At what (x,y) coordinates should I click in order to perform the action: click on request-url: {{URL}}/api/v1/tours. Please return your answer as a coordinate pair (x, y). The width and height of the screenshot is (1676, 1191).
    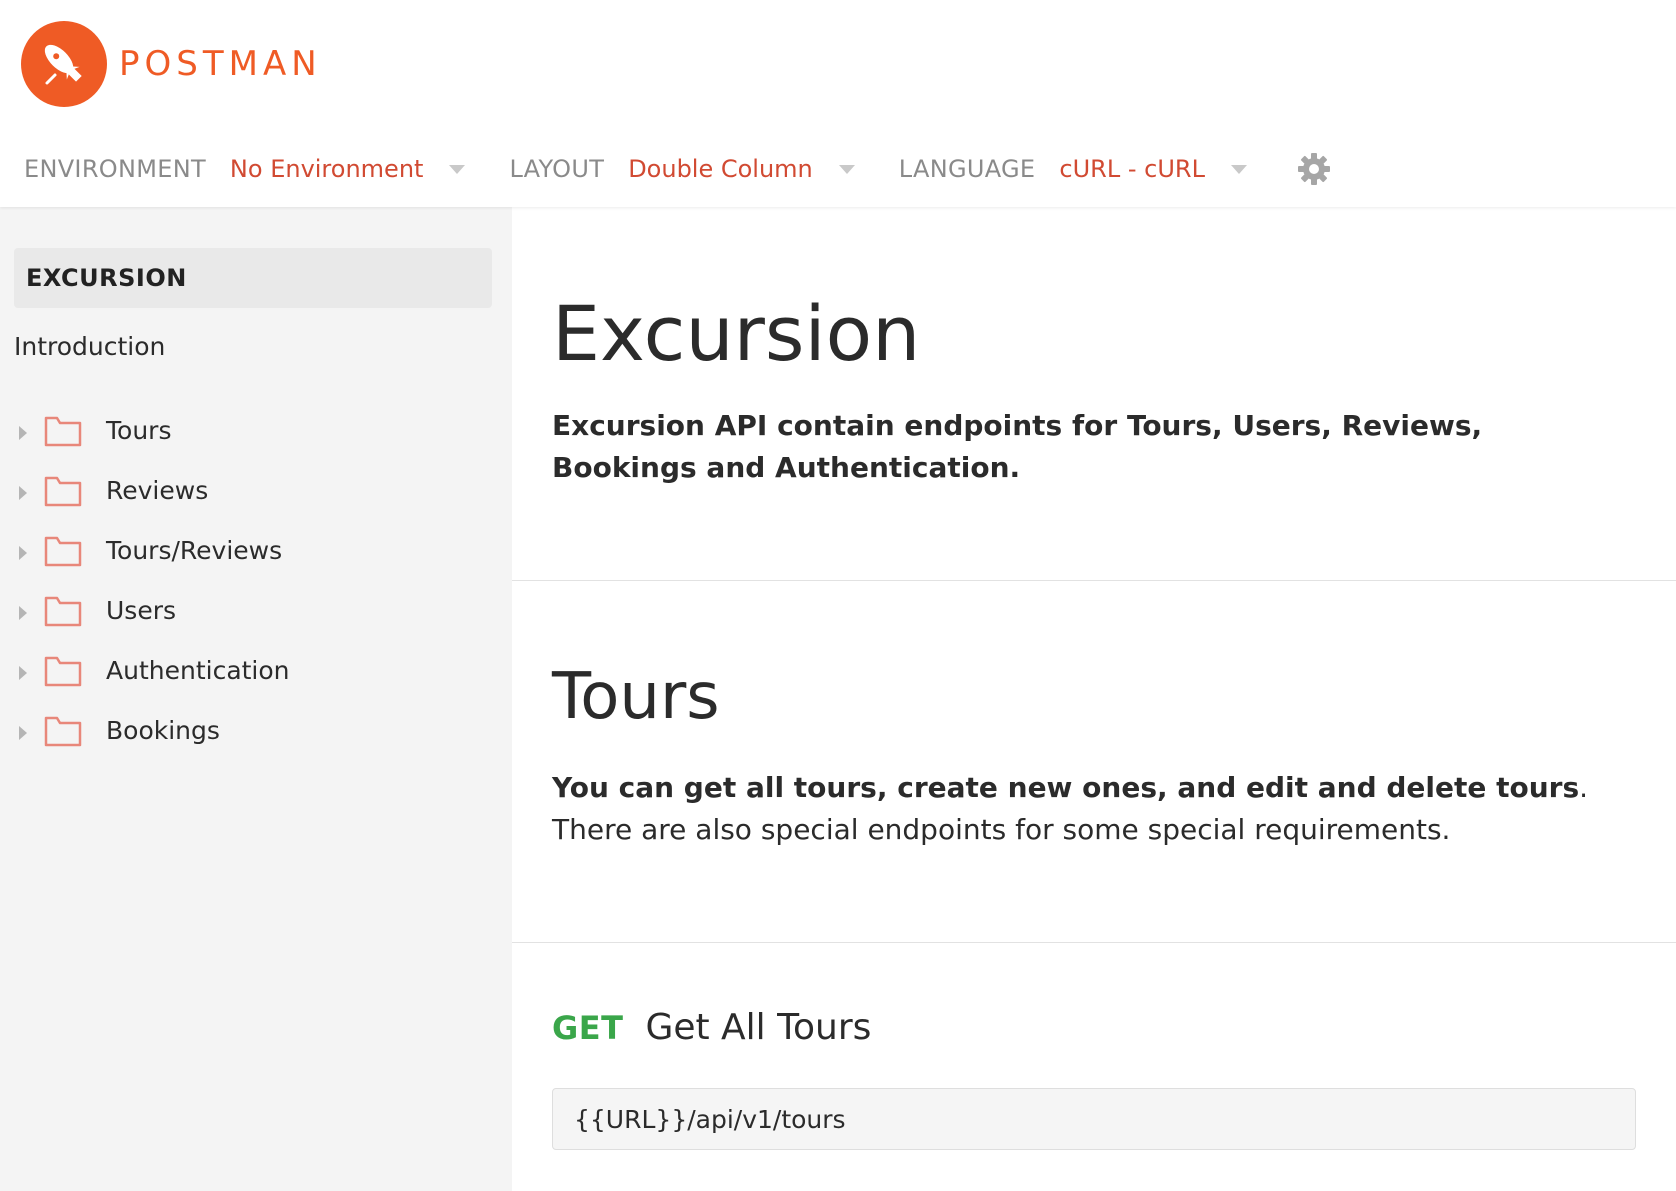
    Looking at the image, I should click on (710, 1119).